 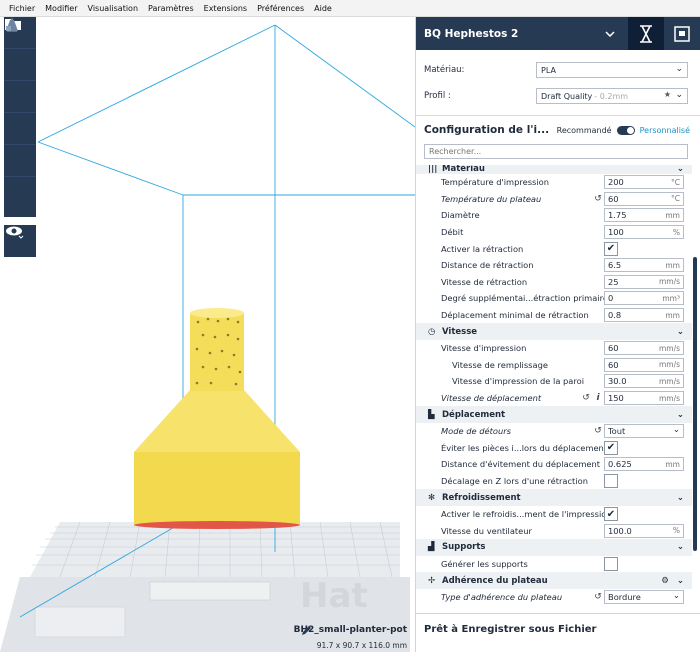 What do you see at coordinates (306, 631) in the screenshot?
I see `edit-pencil-icon` at bounding box center [306, 631].